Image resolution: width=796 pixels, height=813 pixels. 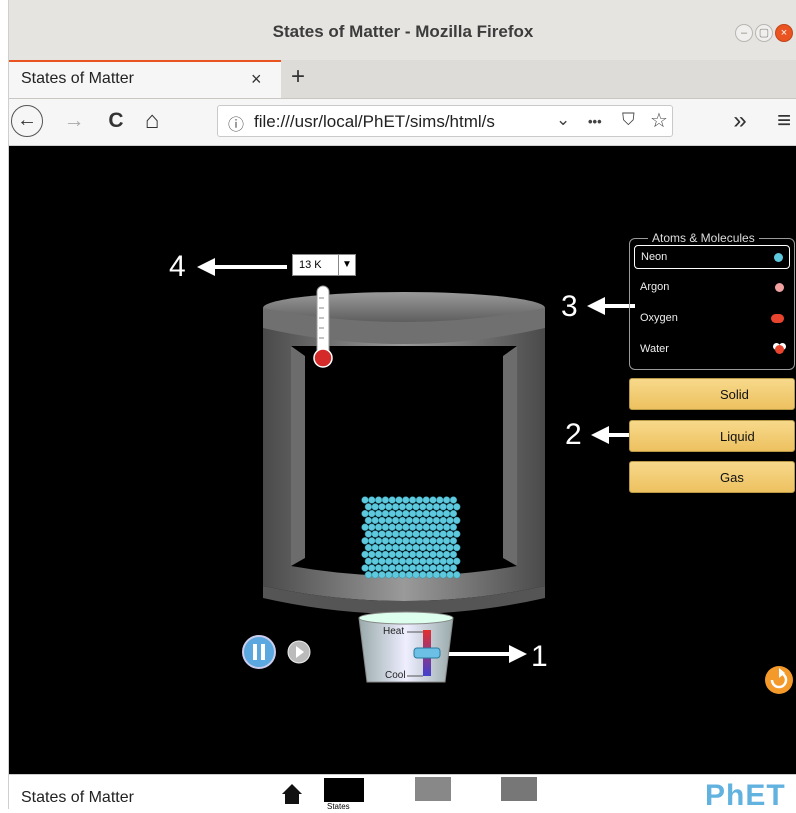 What do you see at coordinates (74, 121) in the screenshot?
I see `forward-button: →` at bounding box center [74, 121].